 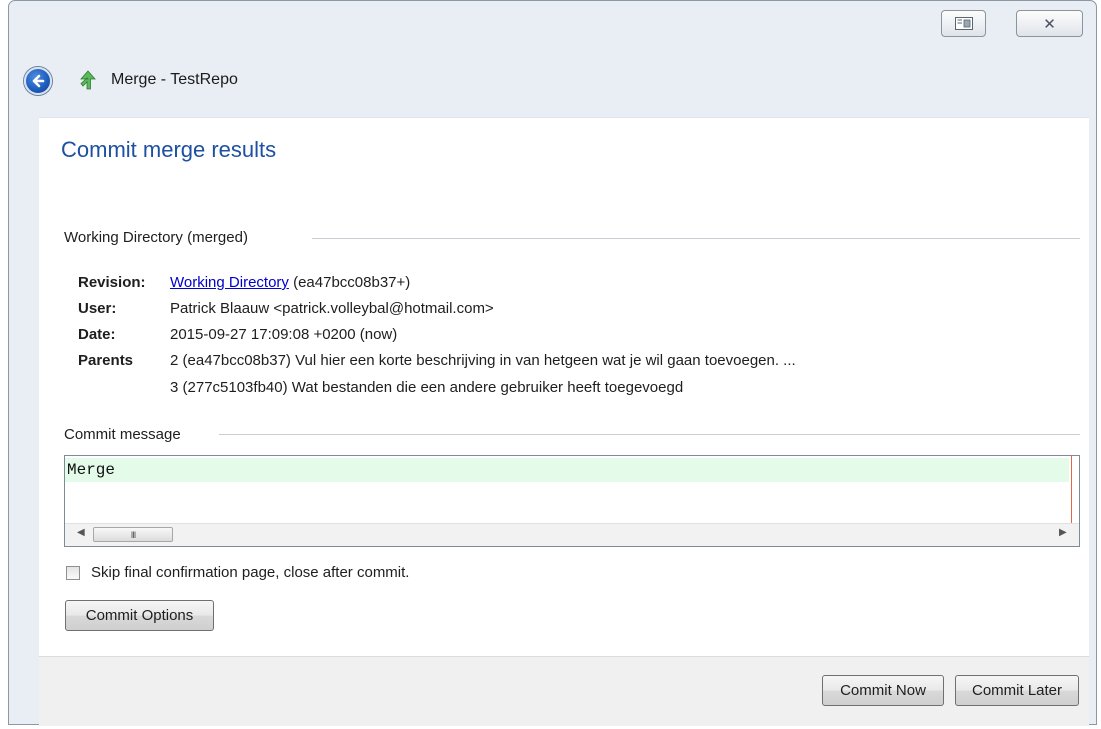 I want to click on user-label: User:, so click(x=97, y=308).